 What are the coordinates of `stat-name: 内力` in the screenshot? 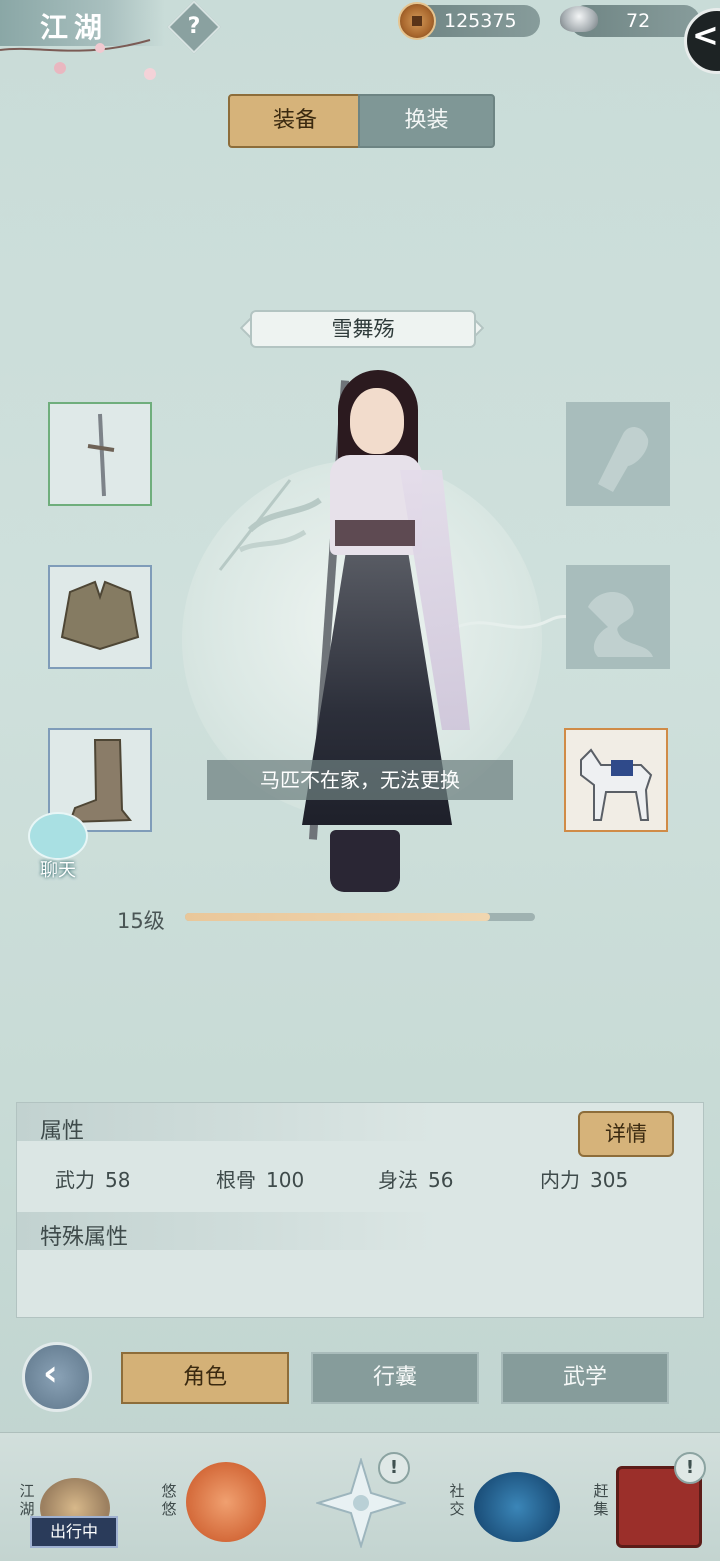 It's located at (560, 1180).